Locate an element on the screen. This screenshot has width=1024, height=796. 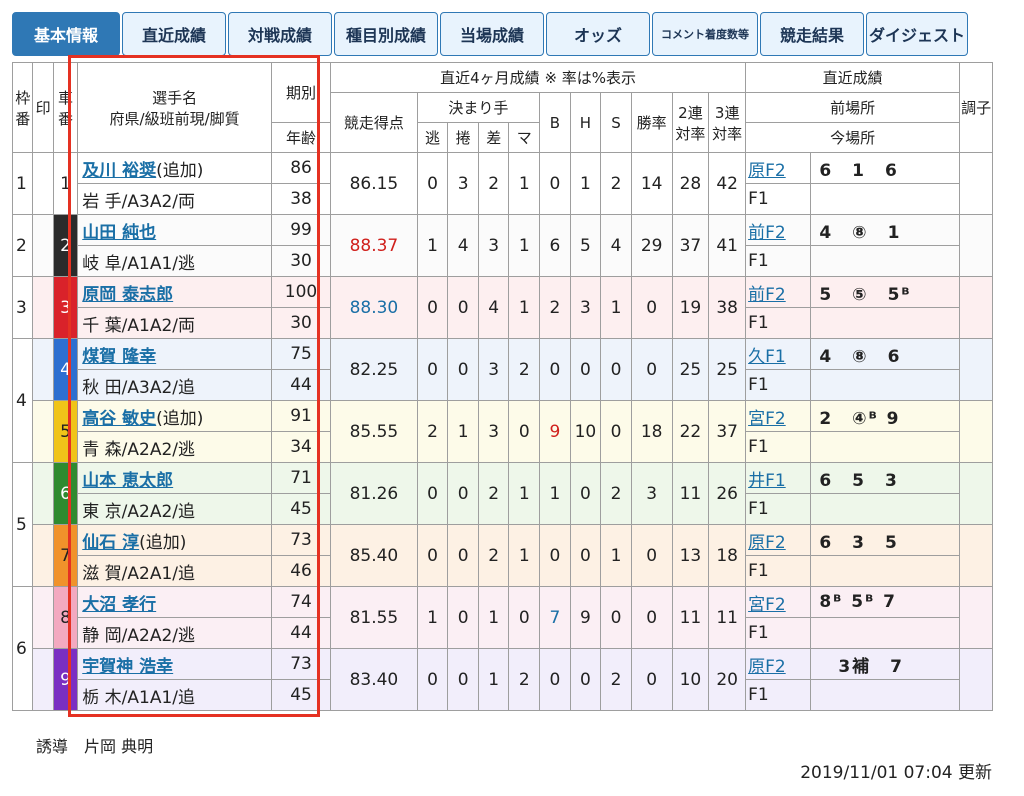
h-cell: 3 is located at coordinates (585, 307).